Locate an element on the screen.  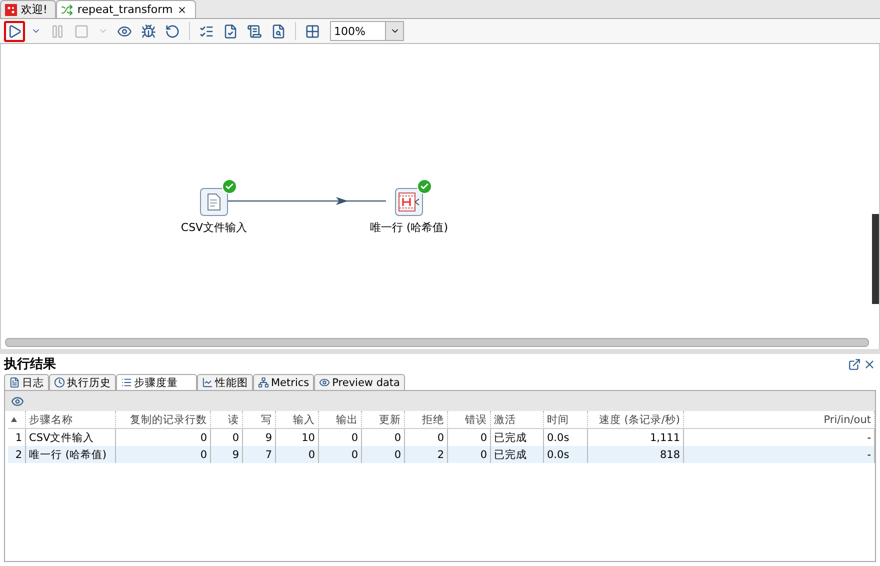
stop-icon is located at coordinates (81, 31).